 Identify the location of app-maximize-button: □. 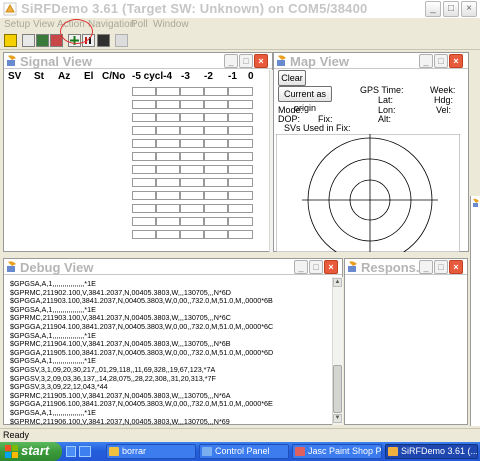
(451, 9).